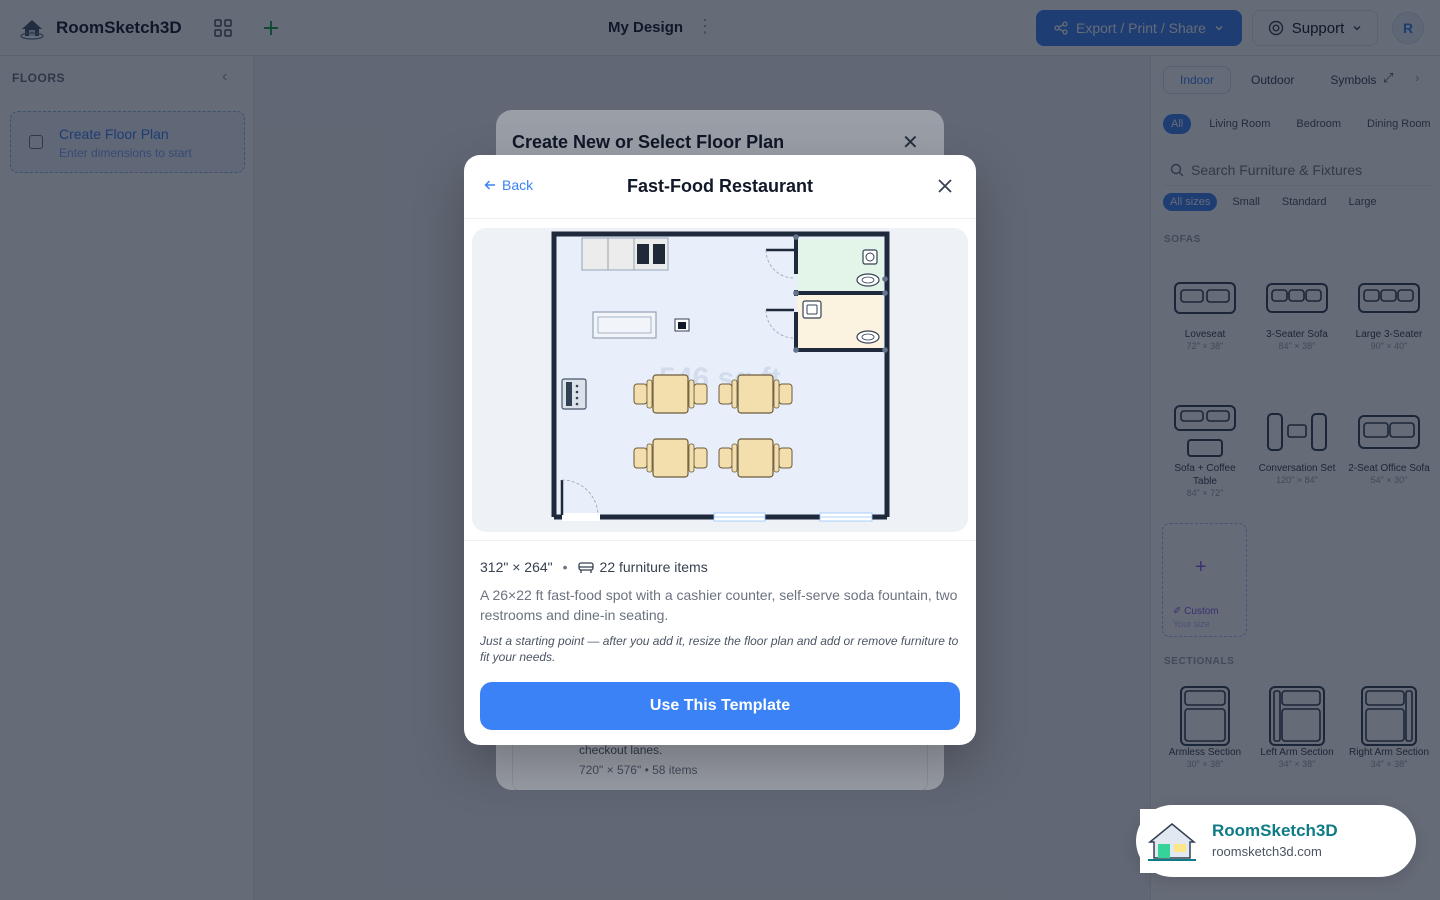 The width and height of the screenshot is (1440, 900). What do you see at coordinates (1172, 841) in the screenshot?
I see `house-logo-icon` at bounding box center [1172, 841].